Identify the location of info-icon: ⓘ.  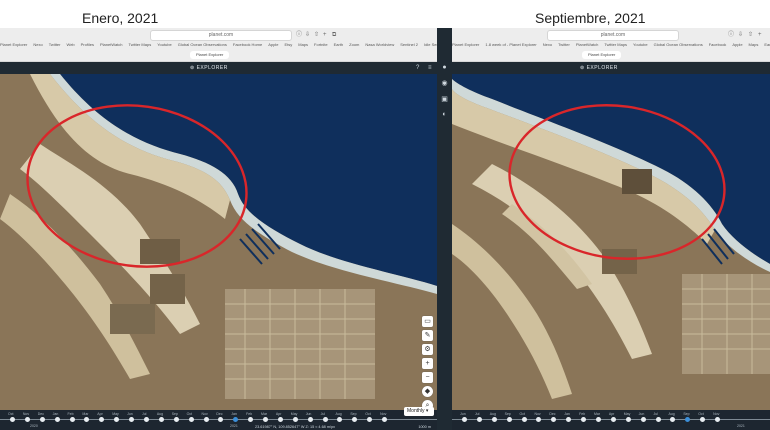
(299, 35).